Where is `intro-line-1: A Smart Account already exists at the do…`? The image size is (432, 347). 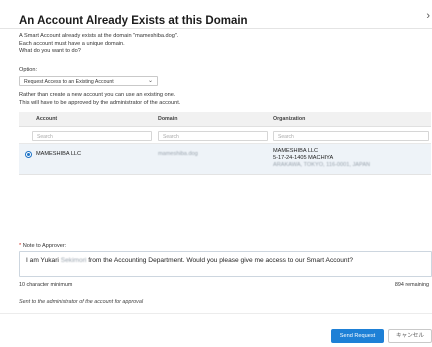
intro-line-1: A Smart Account already exists at the do… is located at coordinates (99, 36).